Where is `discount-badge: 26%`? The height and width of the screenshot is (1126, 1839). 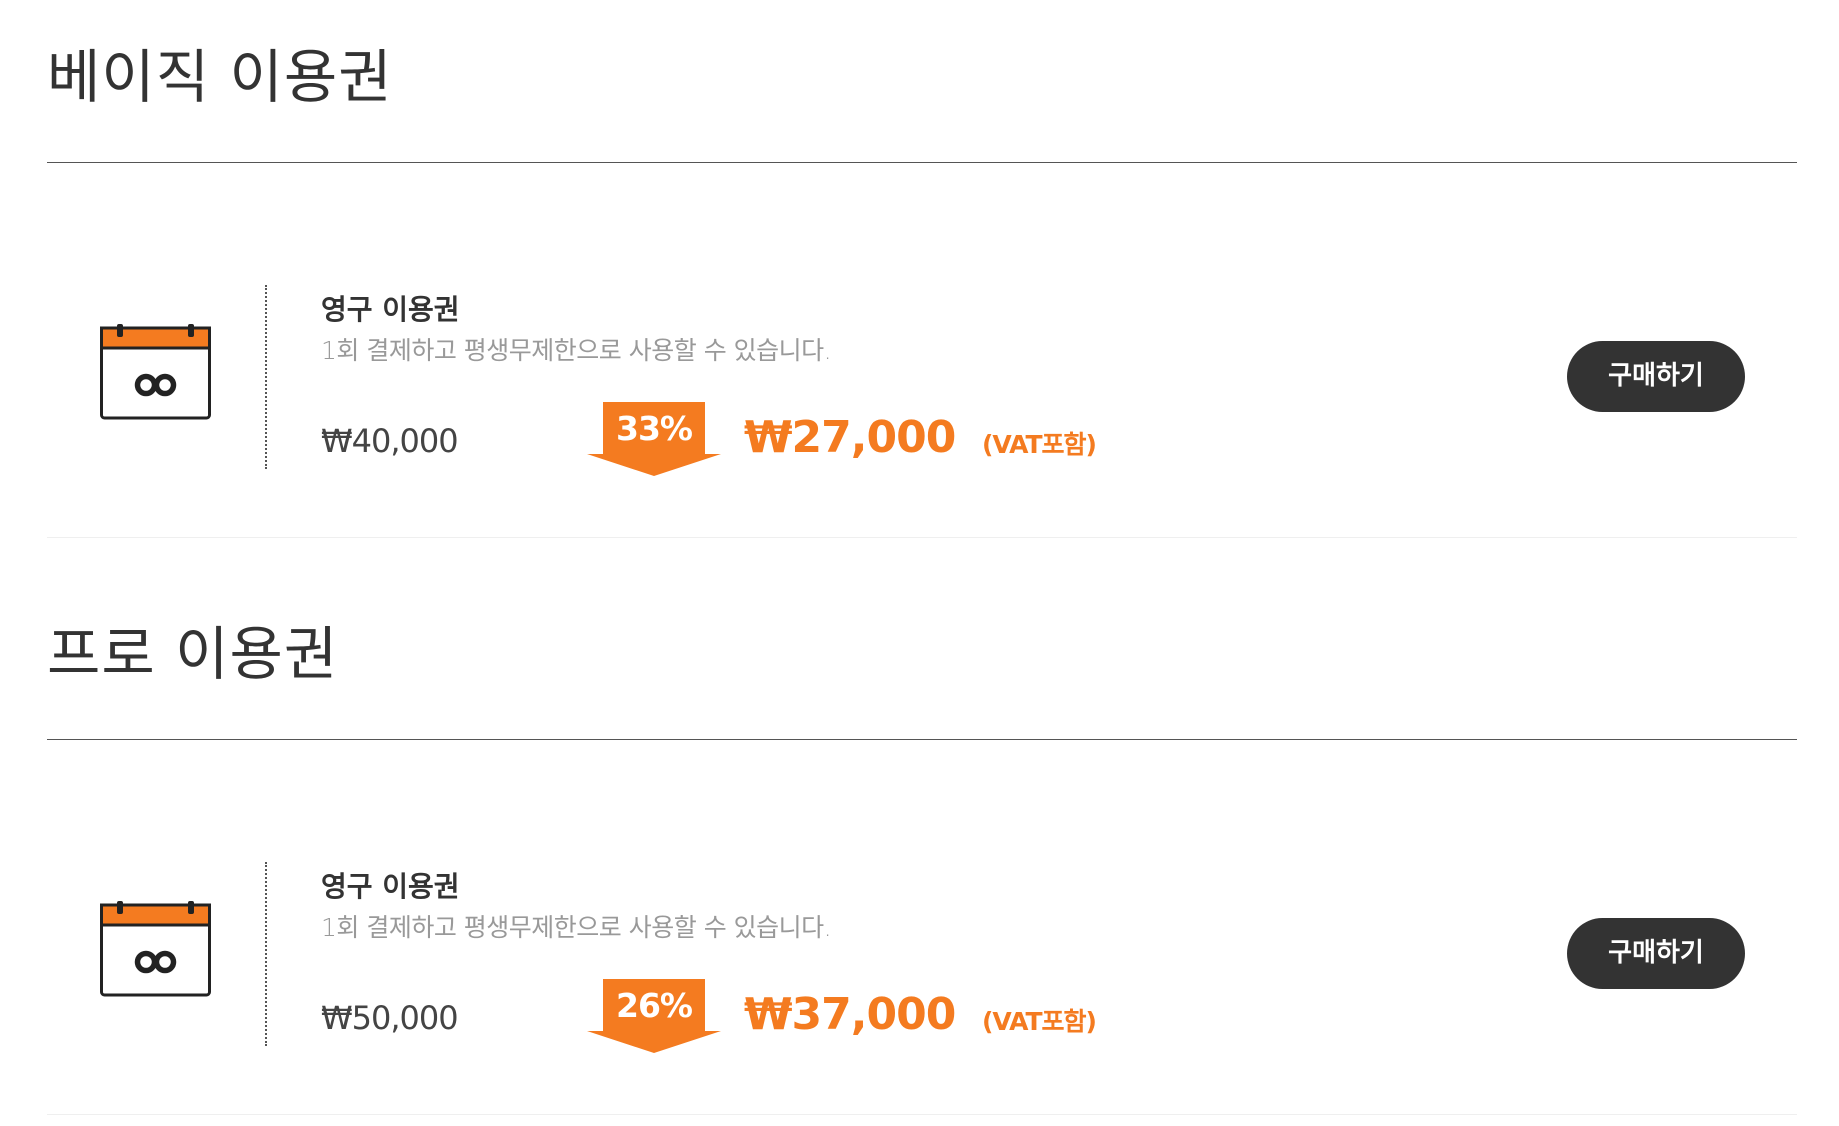
discount-badge: 26% is located at coordinates (654, 1016).